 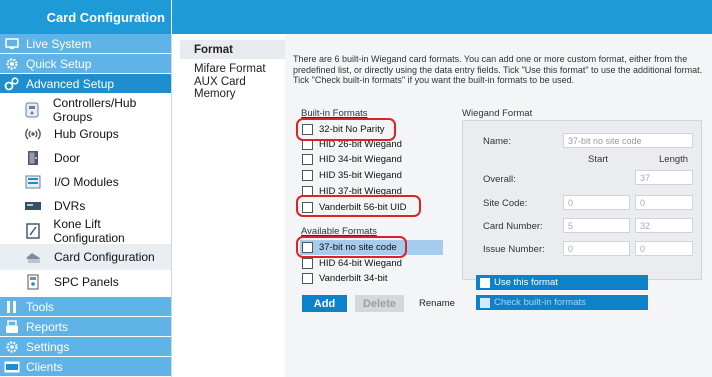 What do you see at coordinates (40, 306) in the screenshot?
I see `nav-tools-label: Tools` at bounding box center [40, 306].